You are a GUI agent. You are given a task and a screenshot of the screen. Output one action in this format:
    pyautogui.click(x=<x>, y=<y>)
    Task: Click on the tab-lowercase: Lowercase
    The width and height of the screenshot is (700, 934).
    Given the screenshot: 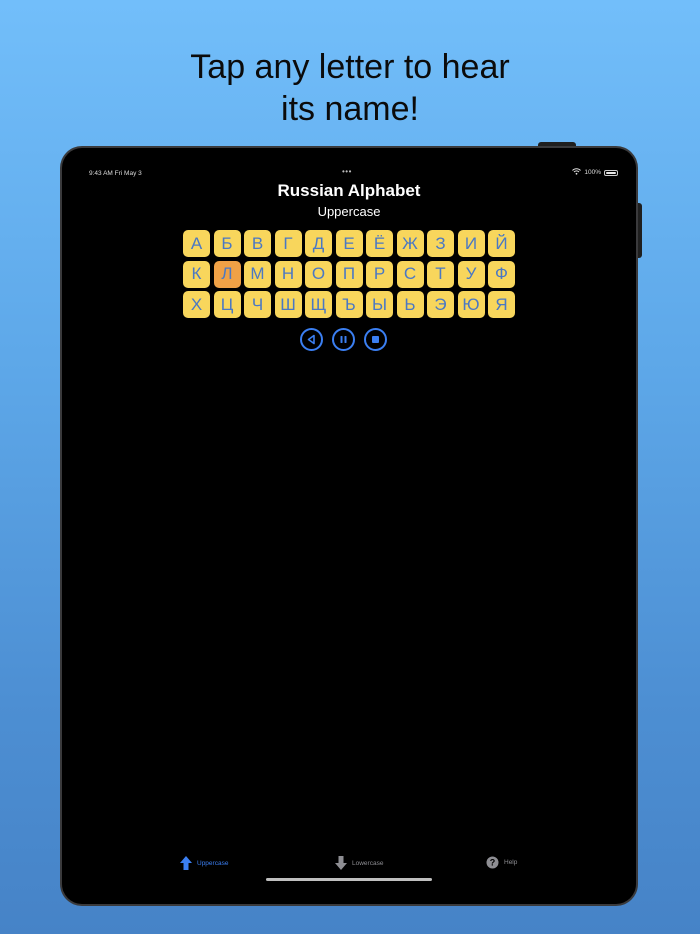 What is the action you would take?
    pyautogui.click(x=359, y=863)
    